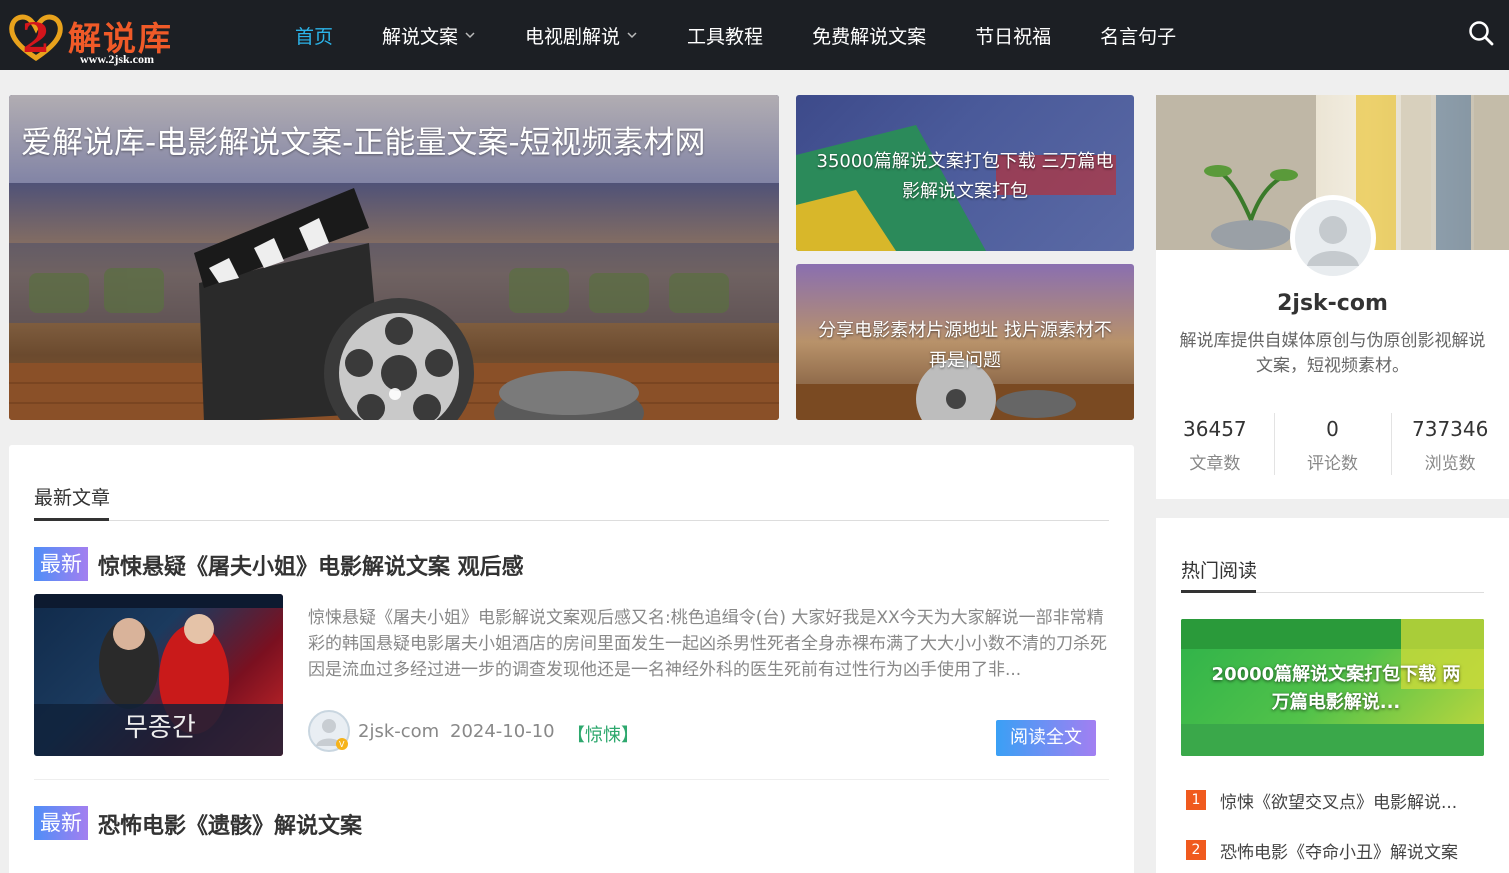 The height and width of the screenshot is (873, 1509). I want to click on section-title: 最新文章, so click(72, 498).